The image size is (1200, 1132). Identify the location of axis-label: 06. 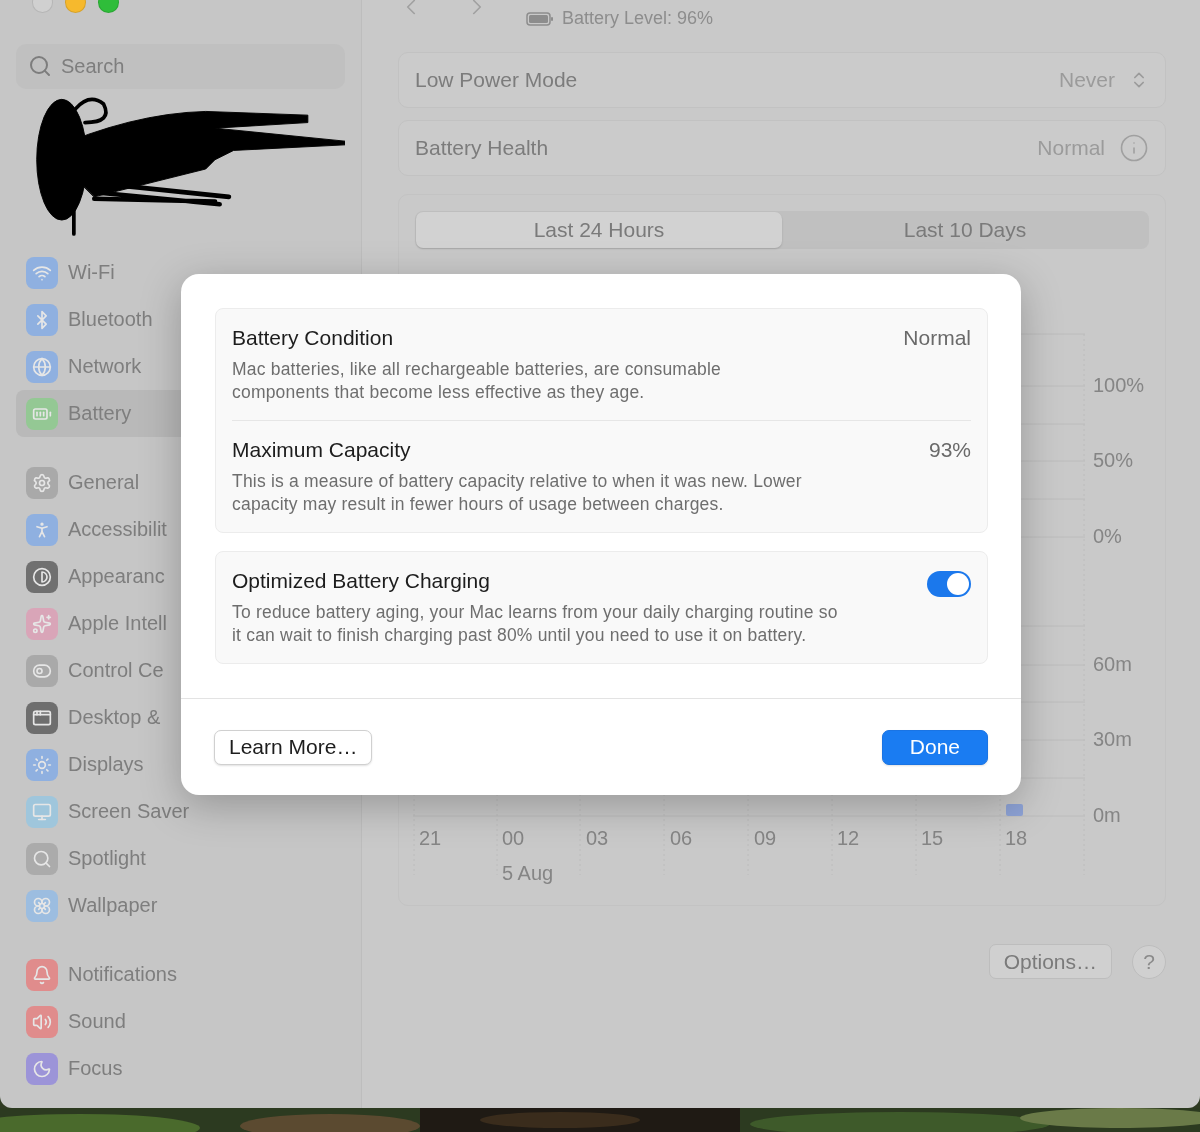
(681, 838).